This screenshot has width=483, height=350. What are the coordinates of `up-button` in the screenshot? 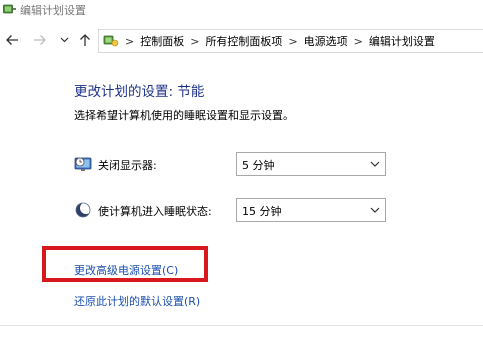 It's located at (85, 40).